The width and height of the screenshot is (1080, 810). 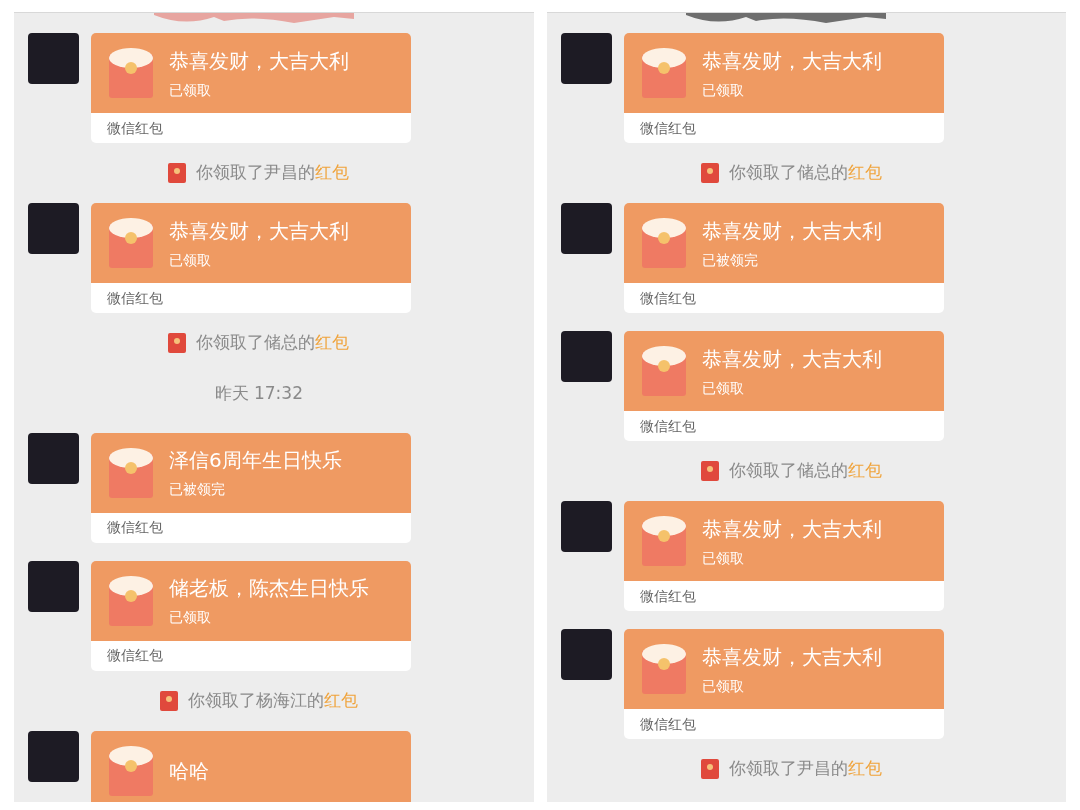 I want to click on packet-card: 储老板，陈杰生日快乐 已领取, so click(x=251, y=600).